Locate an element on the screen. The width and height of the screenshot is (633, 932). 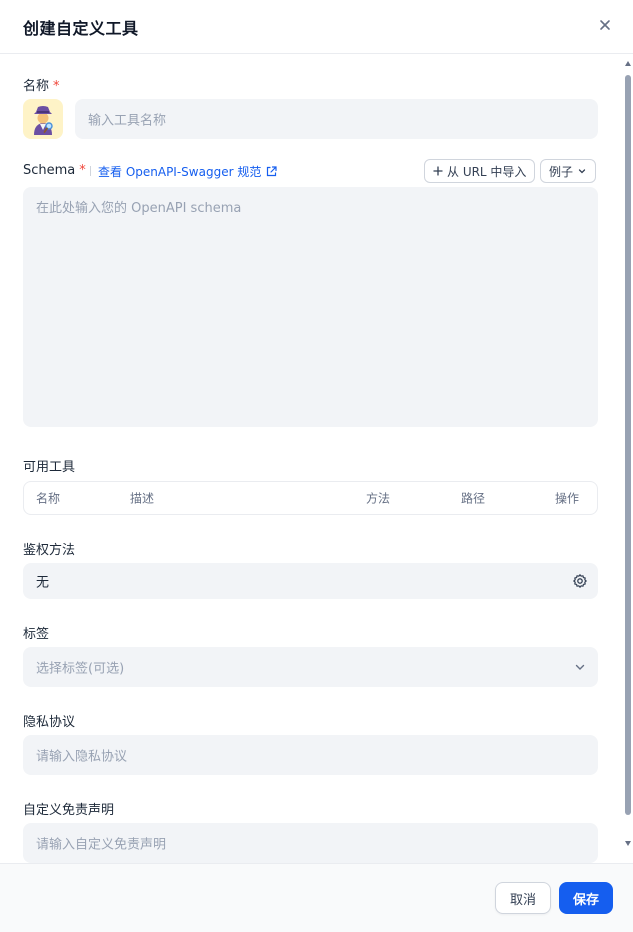
auth-method-field: 无 is located at coordinates (310, 581).